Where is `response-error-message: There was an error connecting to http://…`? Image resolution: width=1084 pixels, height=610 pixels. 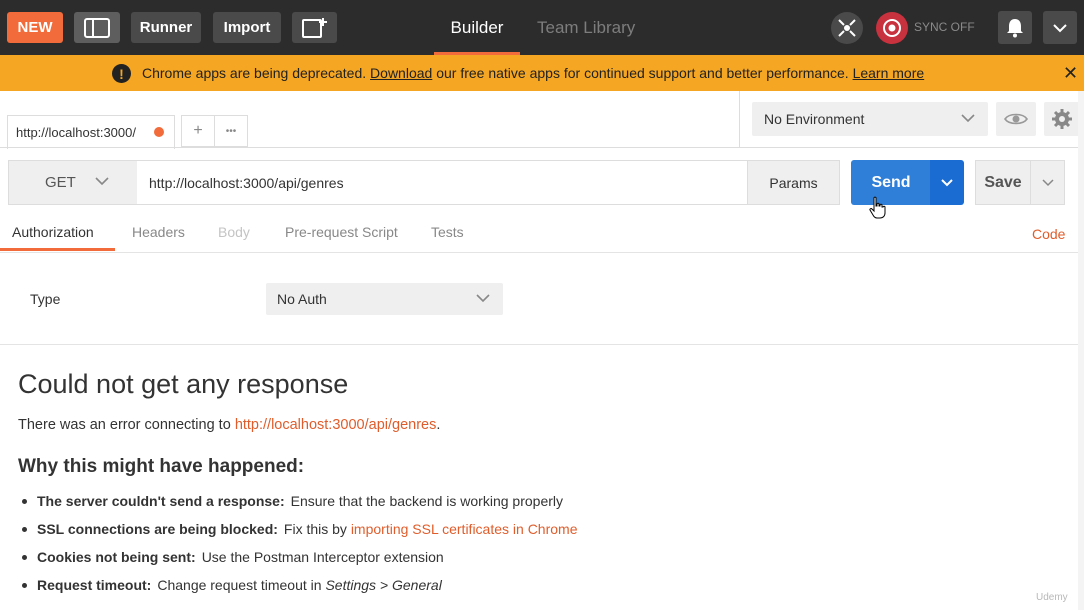 response-error-message: There was an error connecting to http://… is located at coordinates (229, 425).